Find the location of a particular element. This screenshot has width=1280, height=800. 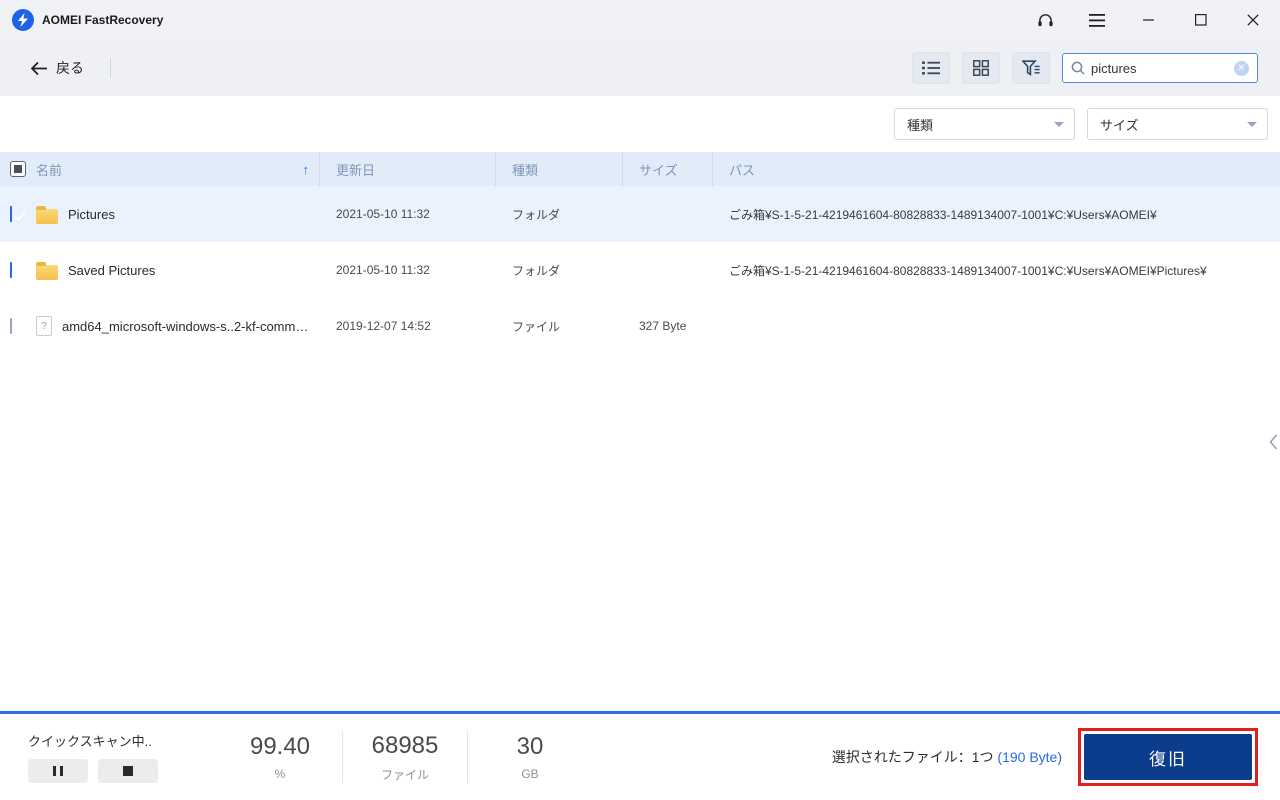

search-box: ✕ is located at coordinates (1160, 68).